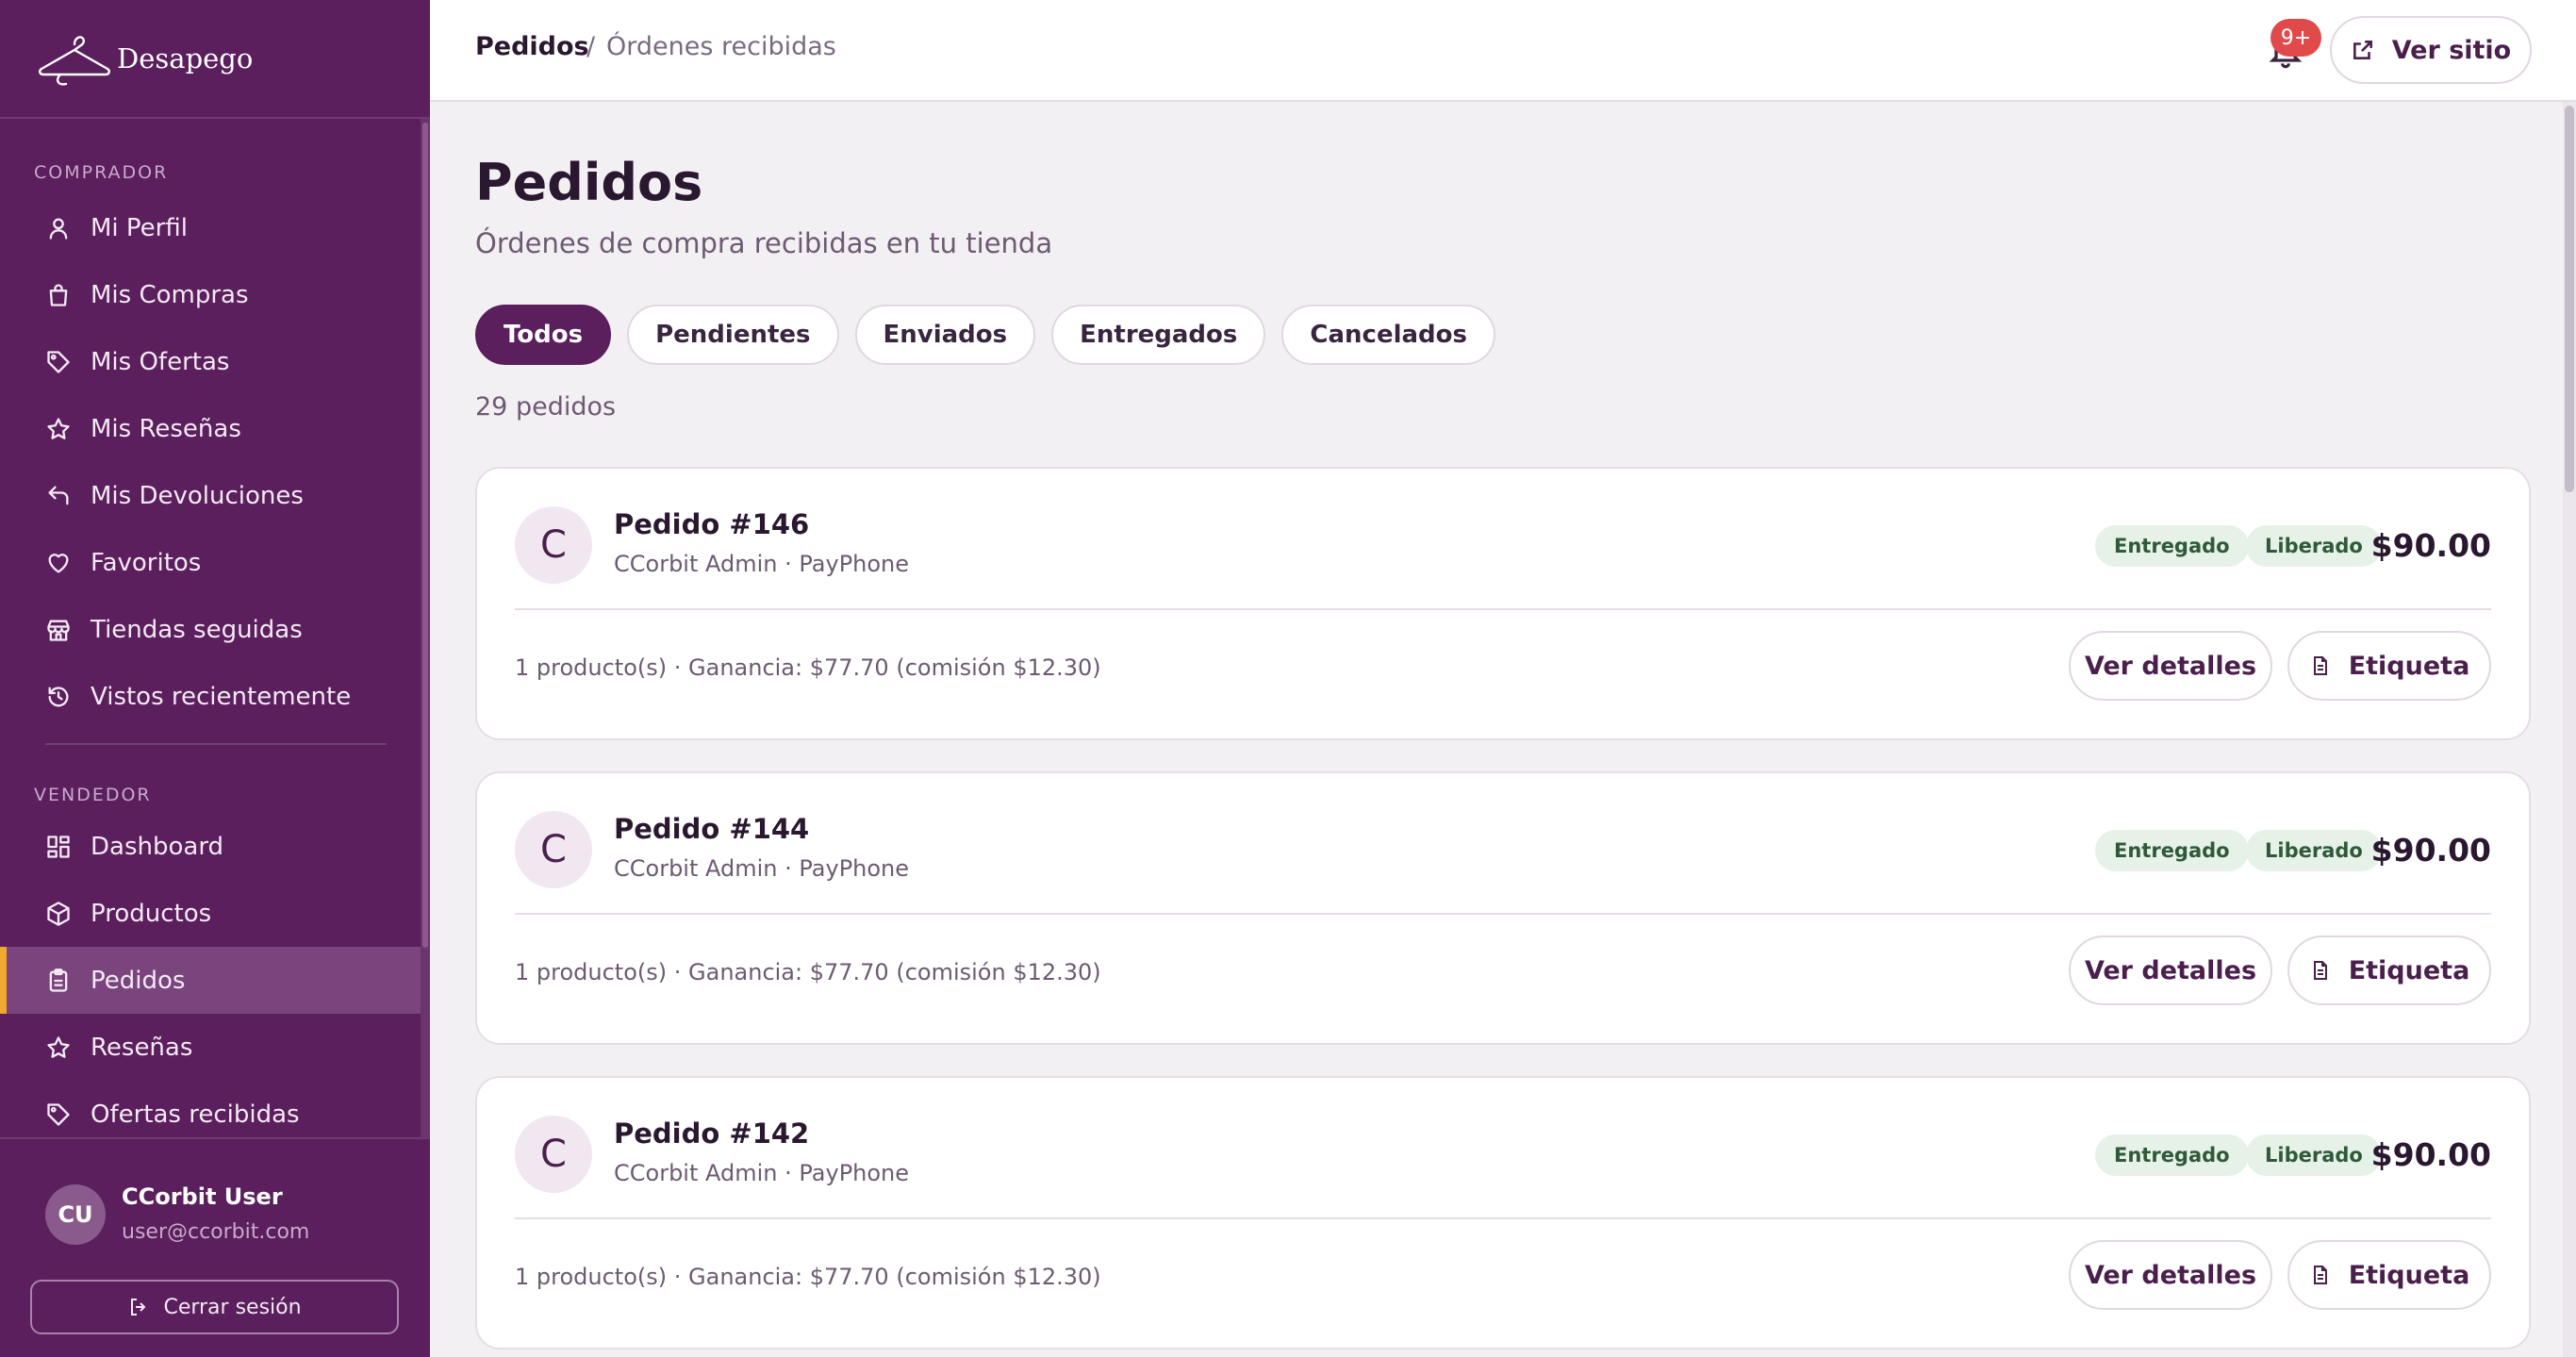  Describe the element at coordinates (712, 1133) in the screenshot. I see `order-title: Pedido #142` at that location.